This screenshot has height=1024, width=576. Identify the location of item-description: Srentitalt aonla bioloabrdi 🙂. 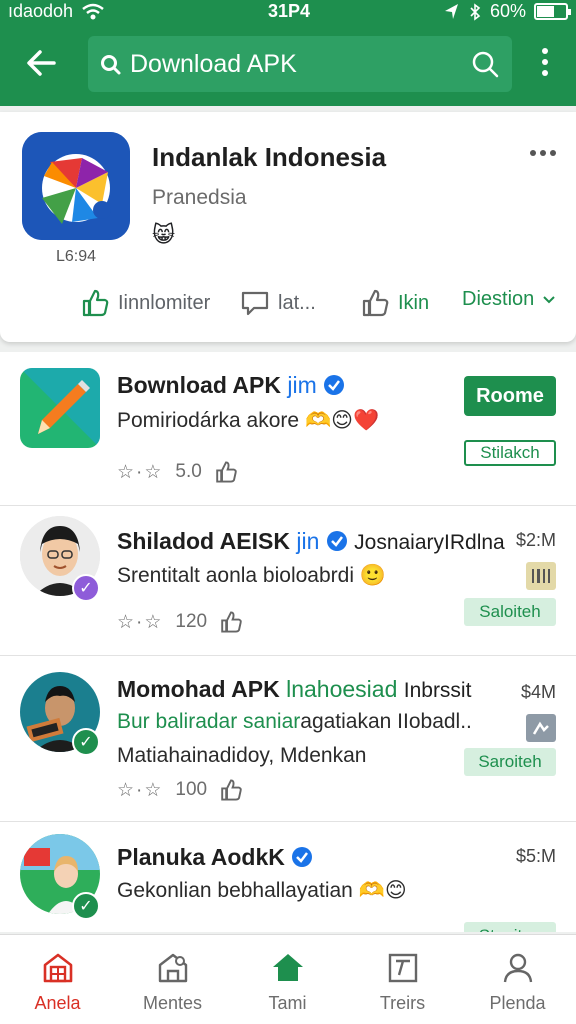
(251, 575).